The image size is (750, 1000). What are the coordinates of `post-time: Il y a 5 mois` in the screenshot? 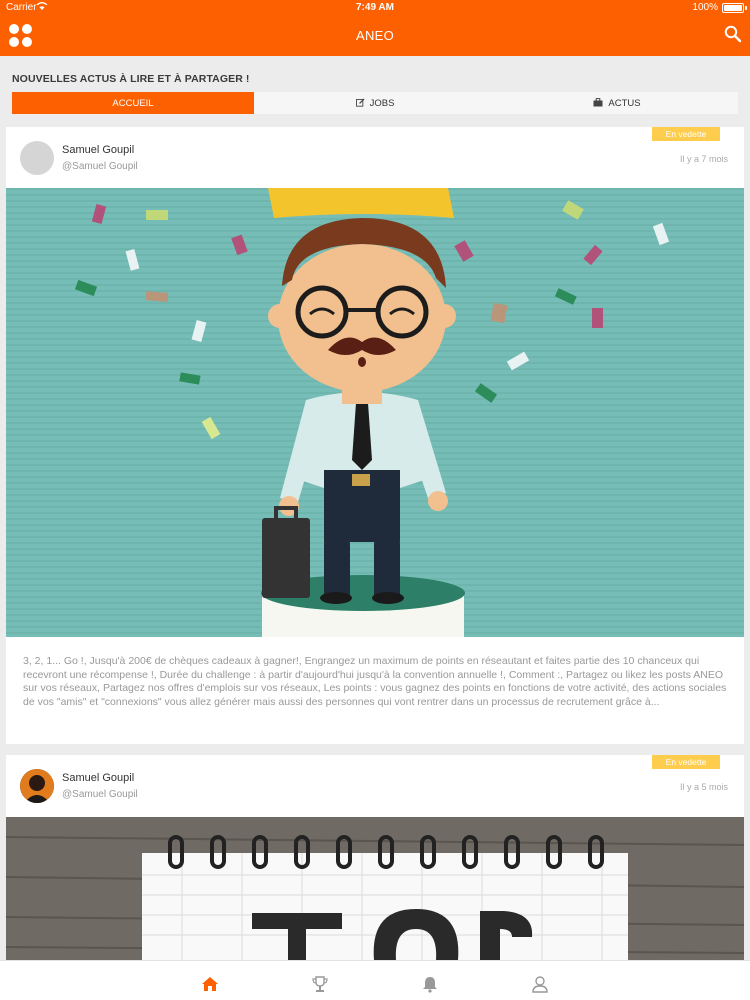 It's located at (703, 787).